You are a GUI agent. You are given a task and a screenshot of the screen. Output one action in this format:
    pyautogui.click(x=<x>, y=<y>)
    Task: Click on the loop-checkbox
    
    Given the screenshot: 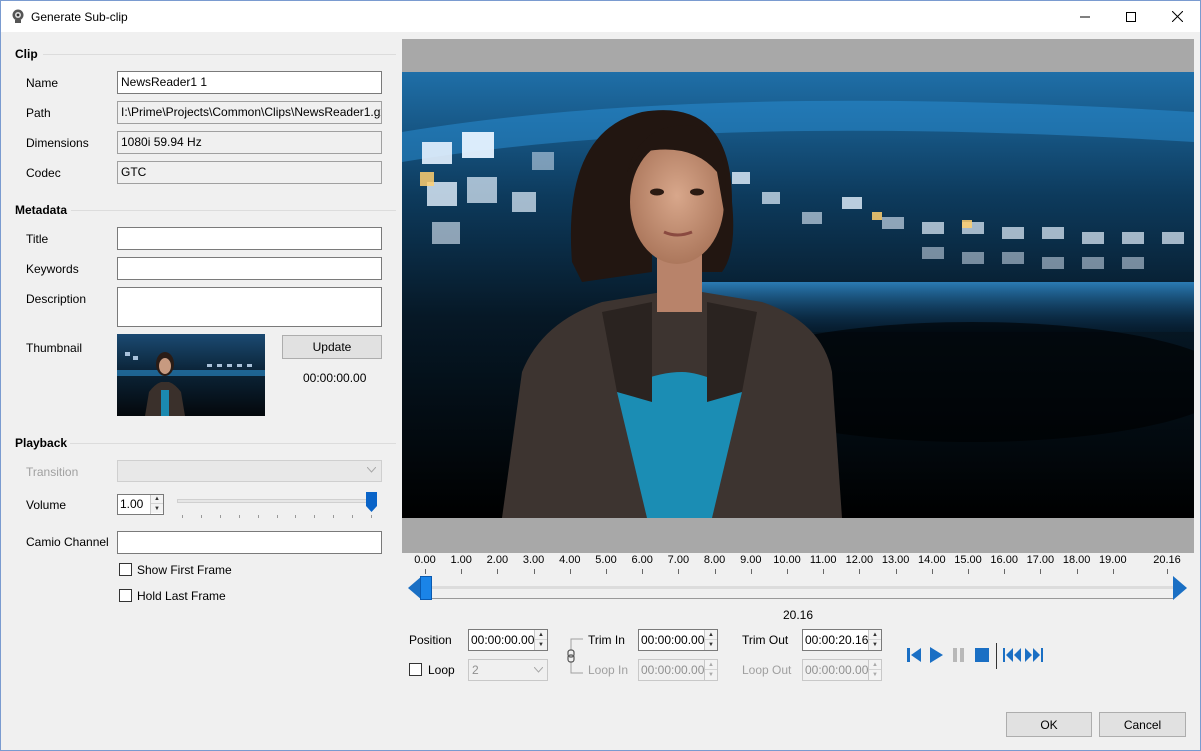 What is the action you would take?
    pyautogui.click(x=415, y=669)
    